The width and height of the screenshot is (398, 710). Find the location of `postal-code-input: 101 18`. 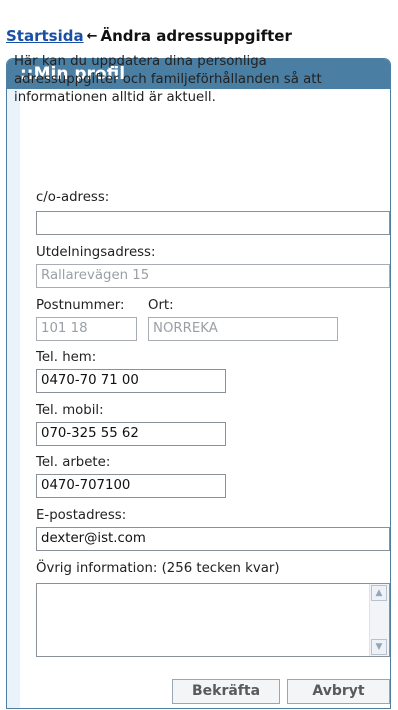

postal-code-input: 101 18 is located at coordinates (86, 329).